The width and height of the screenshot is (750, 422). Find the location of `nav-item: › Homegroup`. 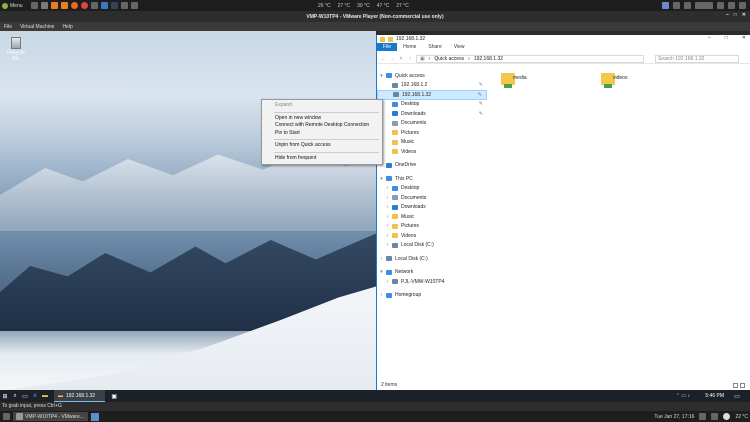

nav-item: › Homegroup is located at coordinates (432, 296).